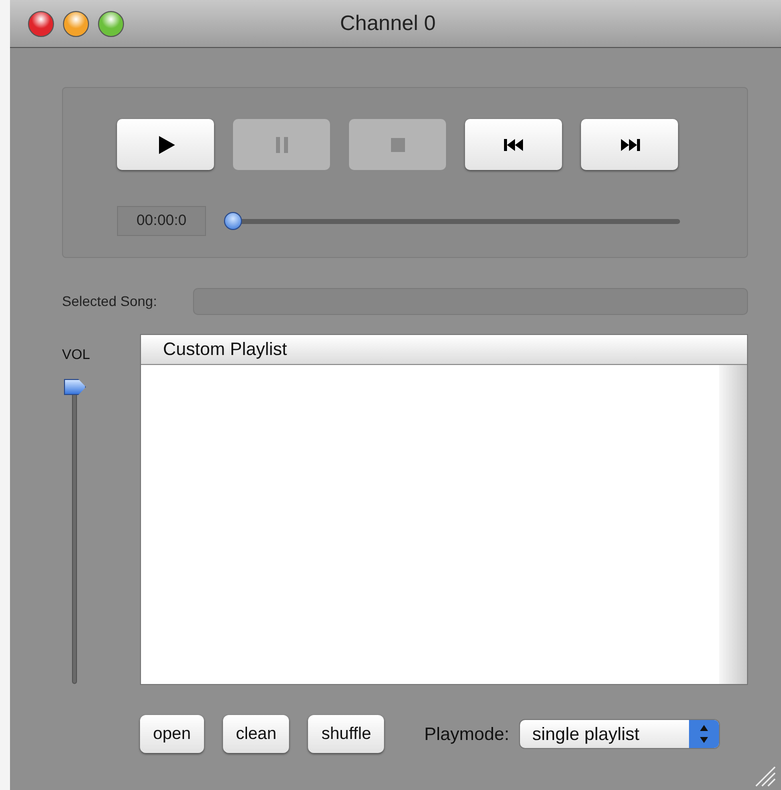 The height and width of the screenshot is (790, 781). Describe the element at coordinates (74, 531) in the screenshot. I see `volume-slider` at that location.